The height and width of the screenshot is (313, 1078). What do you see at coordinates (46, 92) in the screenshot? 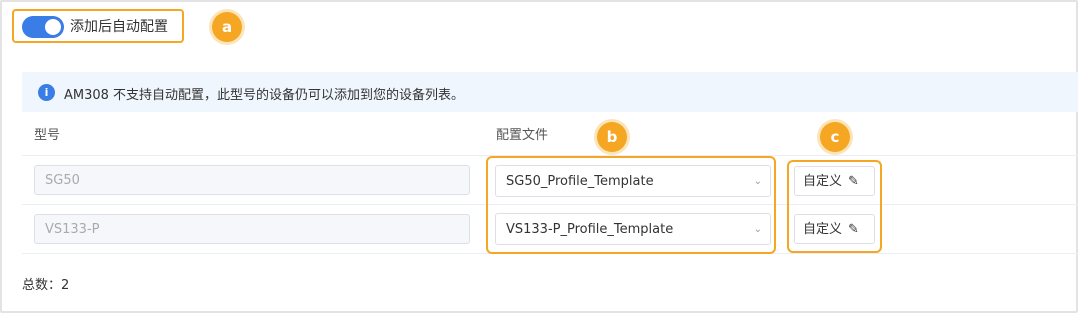
I see `info-icon: i` at bounding box center [46, 92].